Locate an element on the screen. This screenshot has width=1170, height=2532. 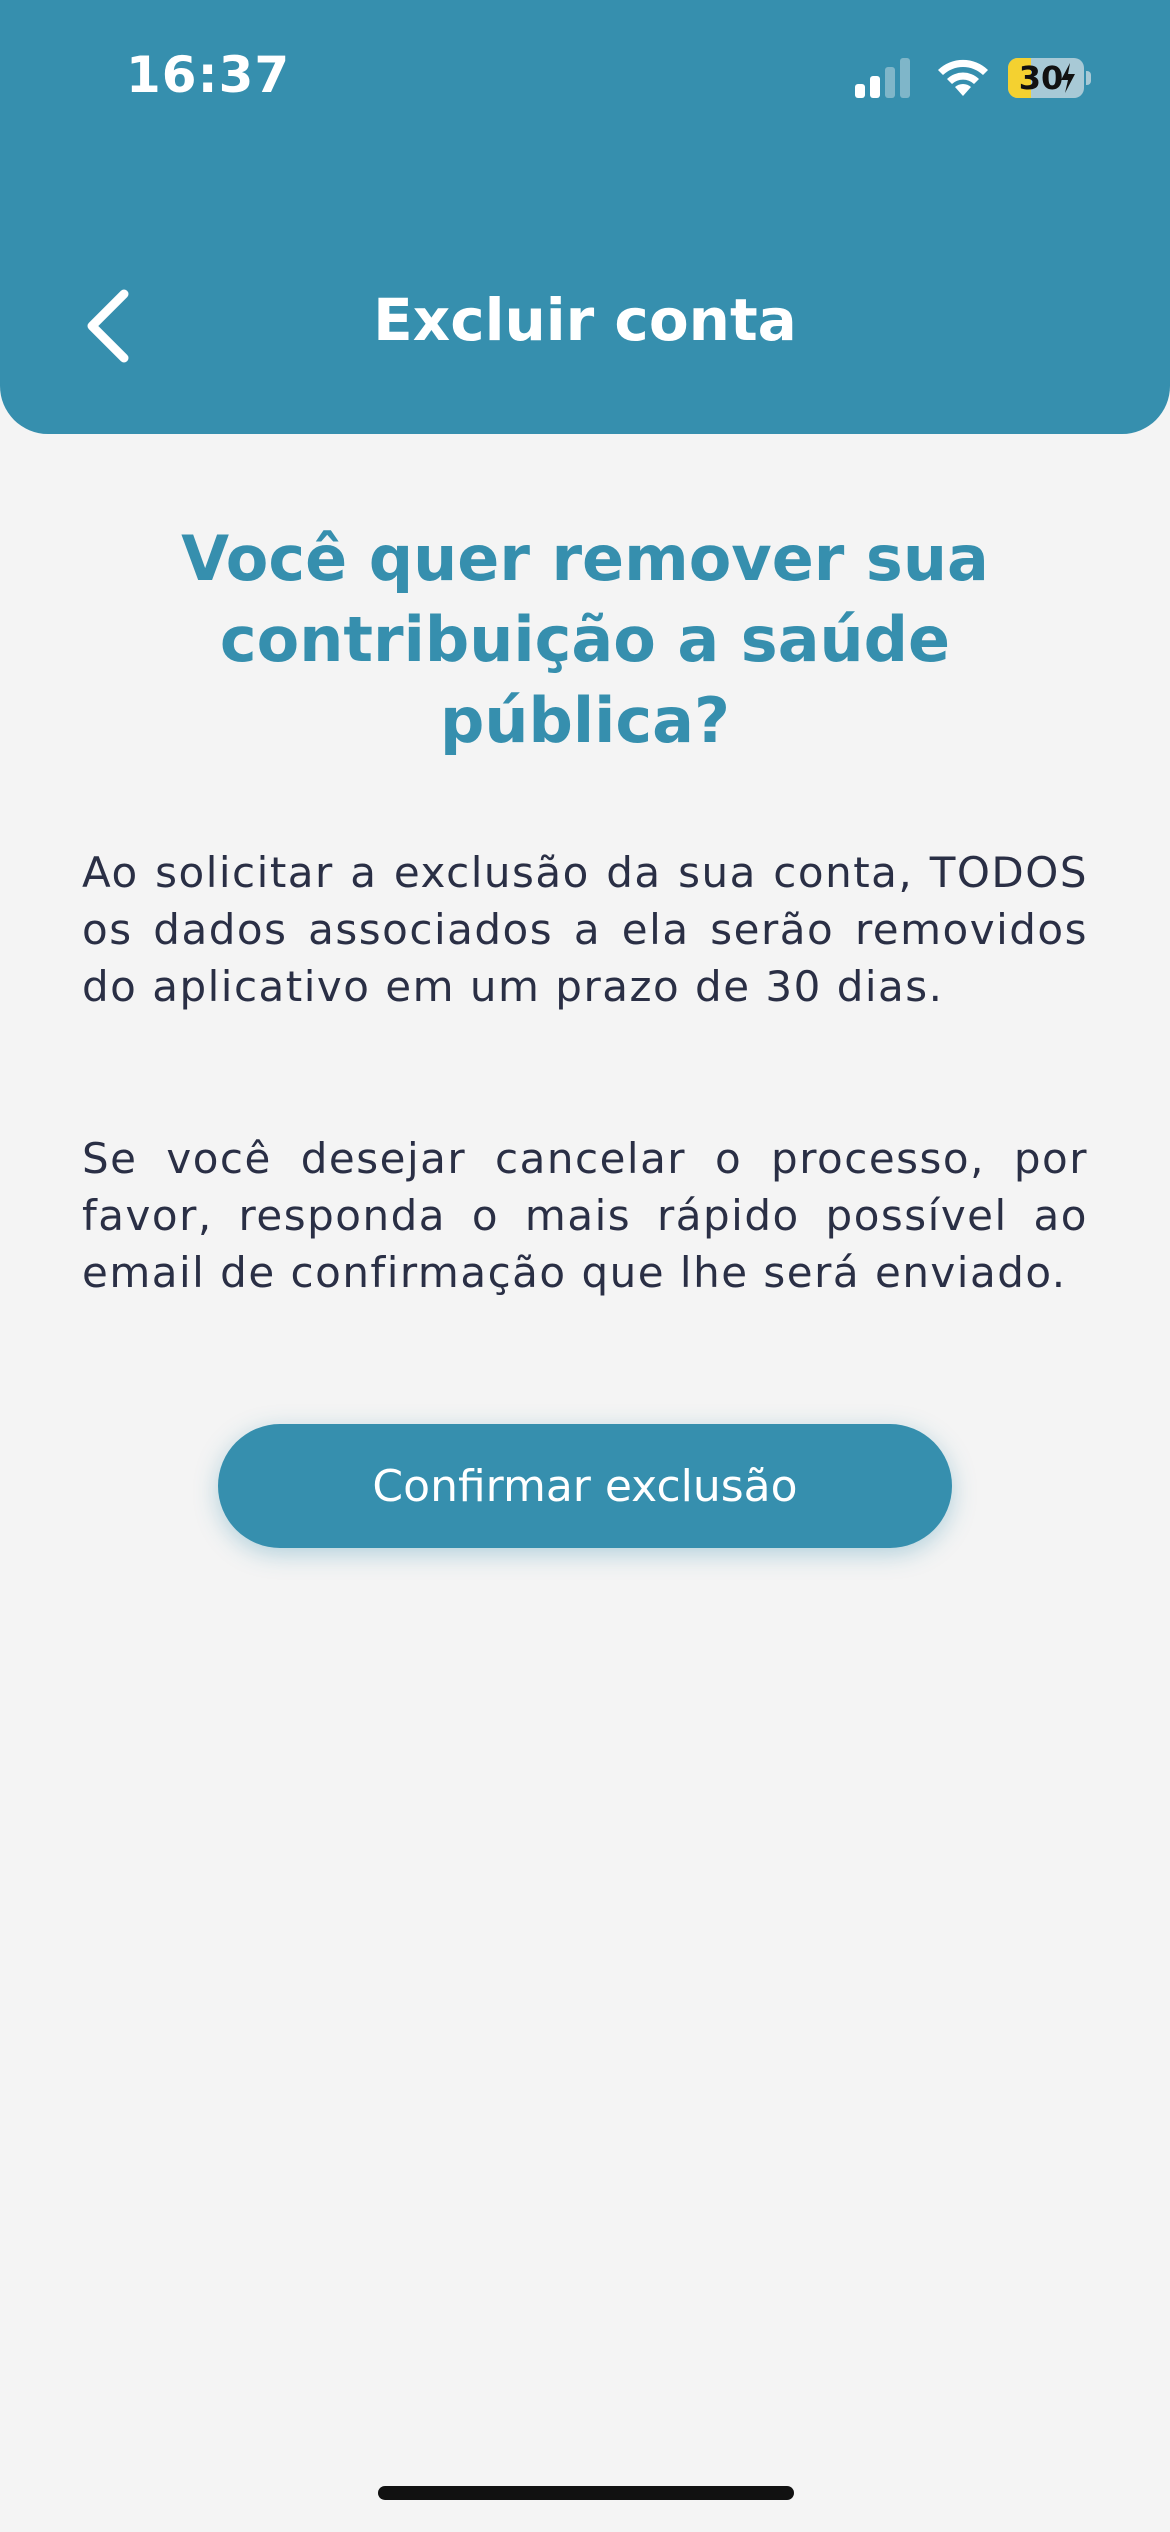
signal-icon is located at coordinates (882, 78).